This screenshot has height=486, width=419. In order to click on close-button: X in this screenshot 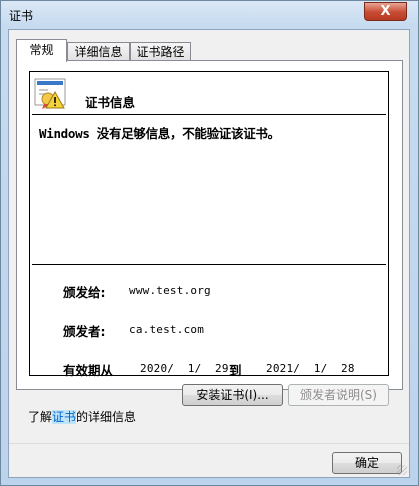, I will do `click(385, 11)`.